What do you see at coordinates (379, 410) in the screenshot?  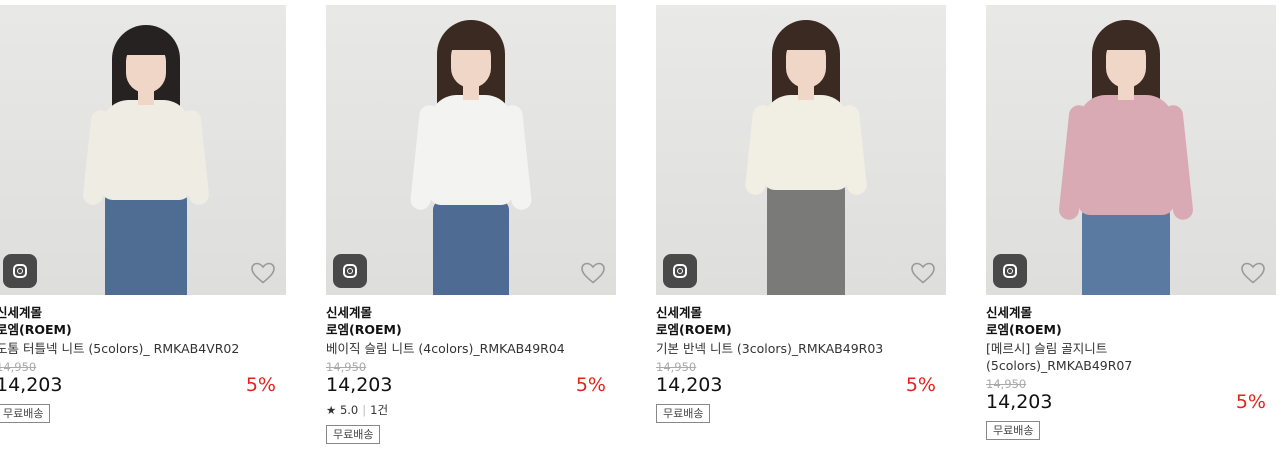 I see `review-count: 1건` at bounding box center [379, 410].